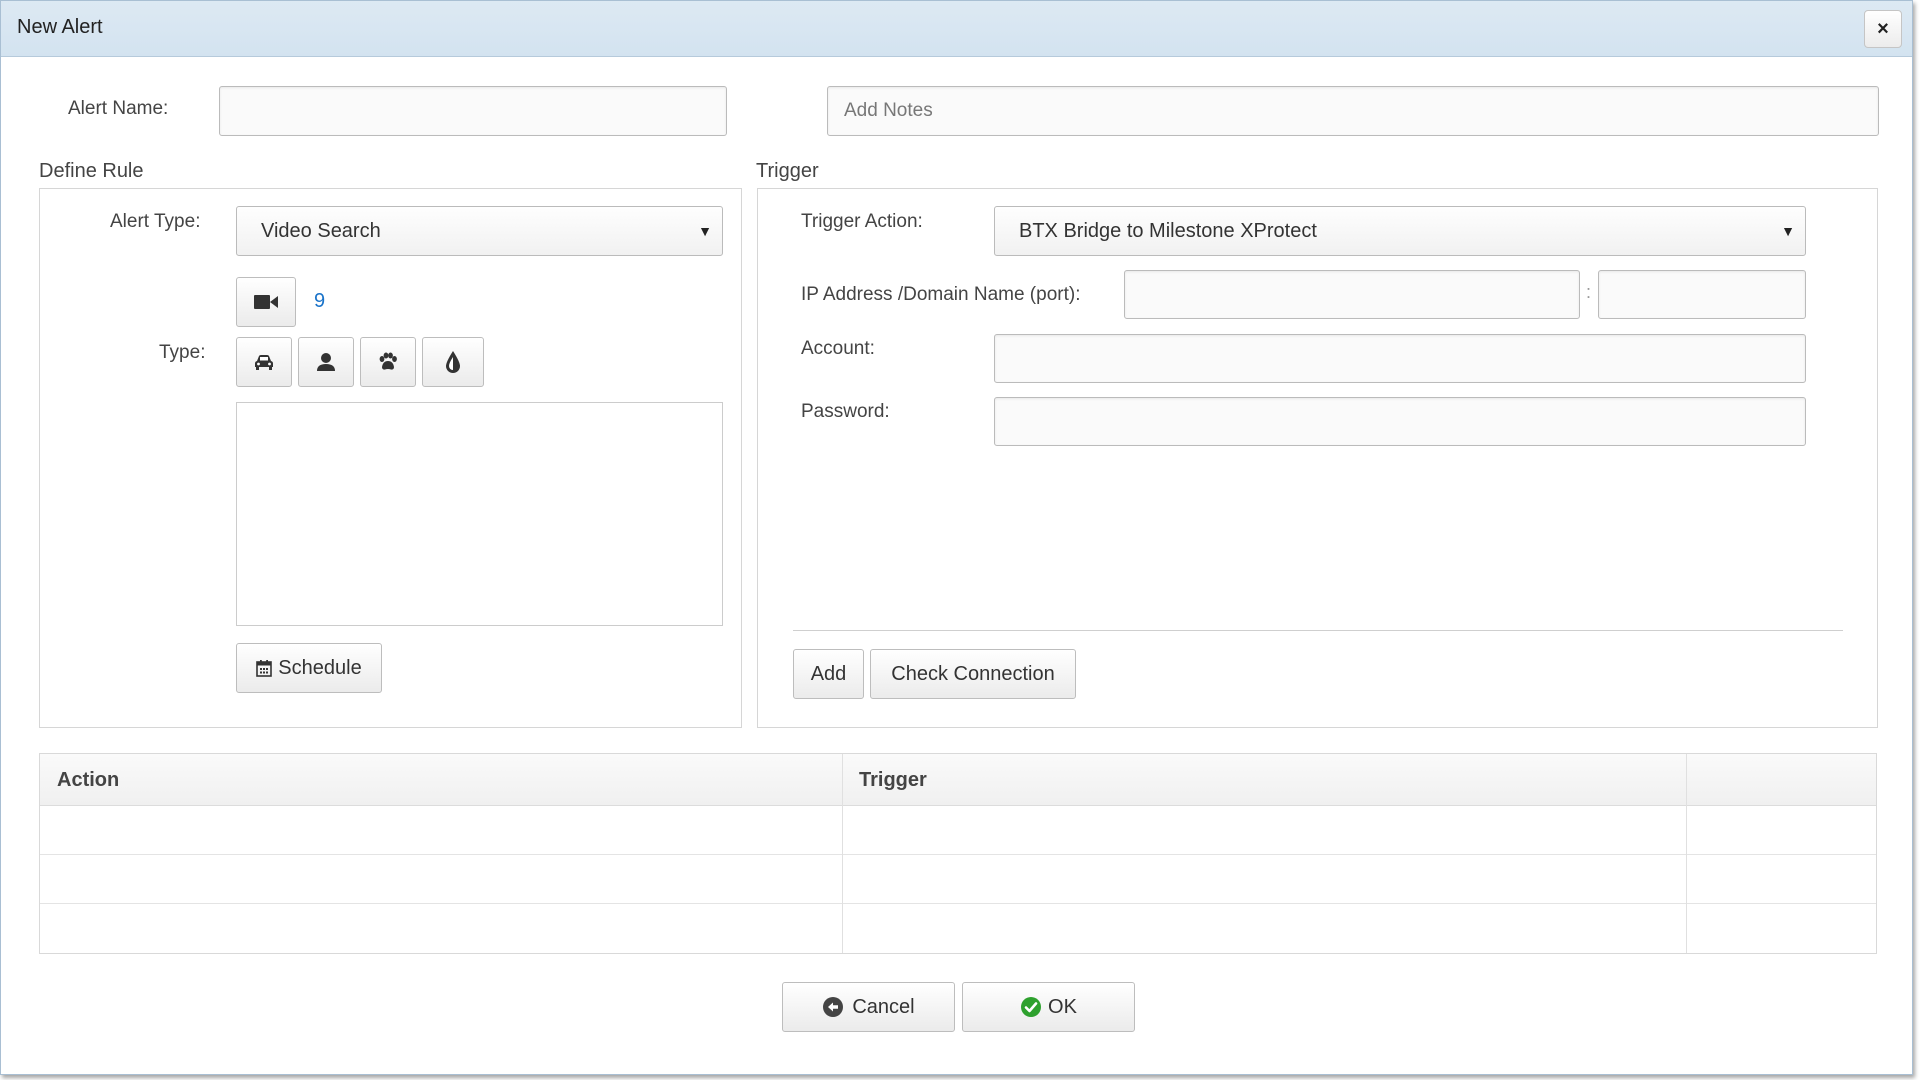 This screenshot has width=1920, height=1080. Describe the element at coordinates (1353, 111) in the screenshot. I see `notes-input` at that location.